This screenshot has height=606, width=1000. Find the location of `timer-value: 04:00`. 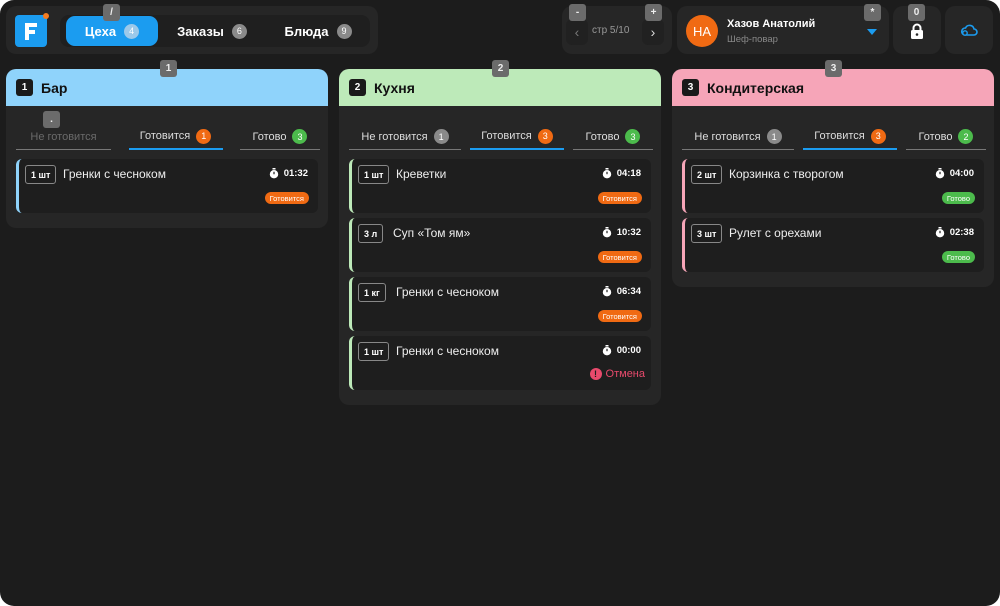

timer-value: 04:00 is located at coordinates (961, 173).